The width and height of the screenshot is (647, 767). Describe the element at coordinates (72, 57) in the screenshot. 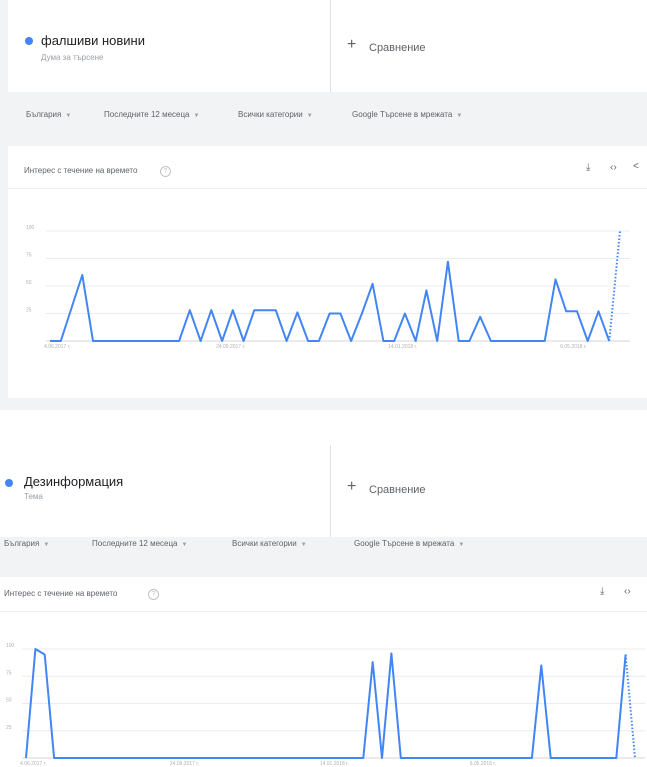

I see `search-term-subtitle: Дума за търсене` at that location.